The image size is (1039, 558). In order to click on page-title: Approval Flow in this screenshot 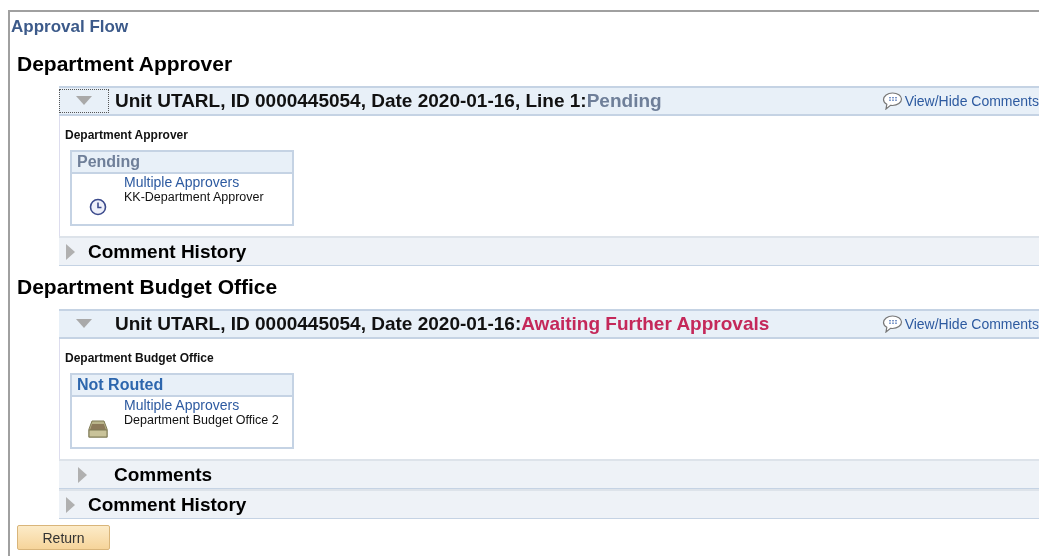, I will do `click(70, 27)`.